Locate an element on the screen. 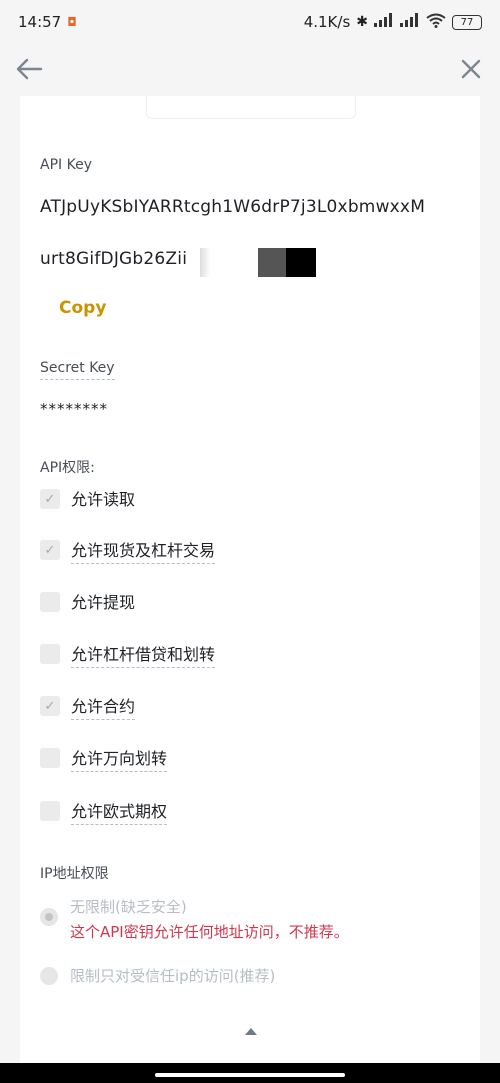  permission-label: 允许万向划转 is located at coordinates (119, 758).